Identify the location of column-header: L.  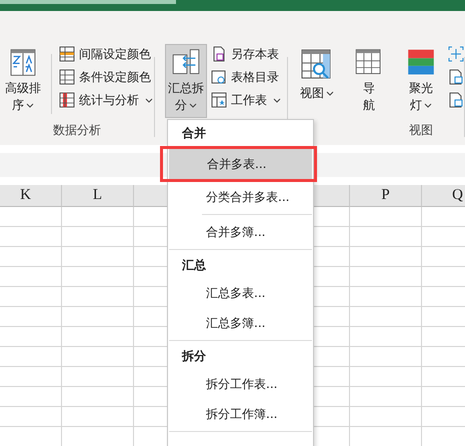
(98, 196).